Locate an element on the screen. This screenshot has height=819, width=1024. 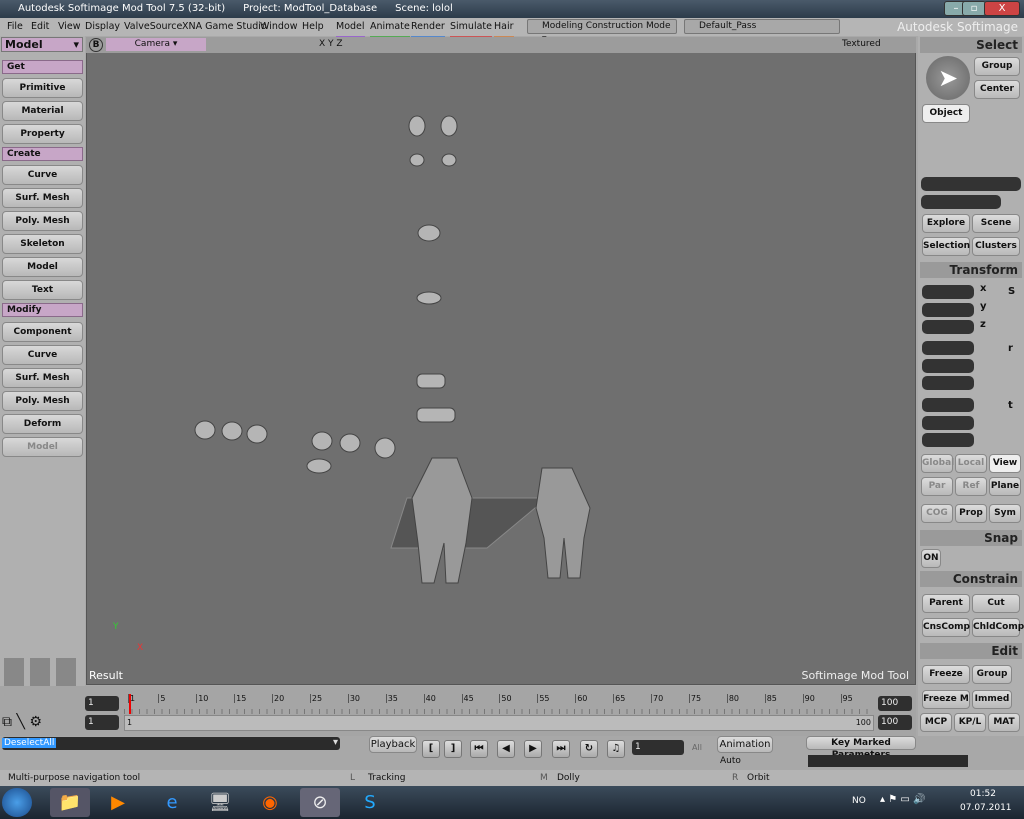
section-get: Get is located at coordinates (42, 67).